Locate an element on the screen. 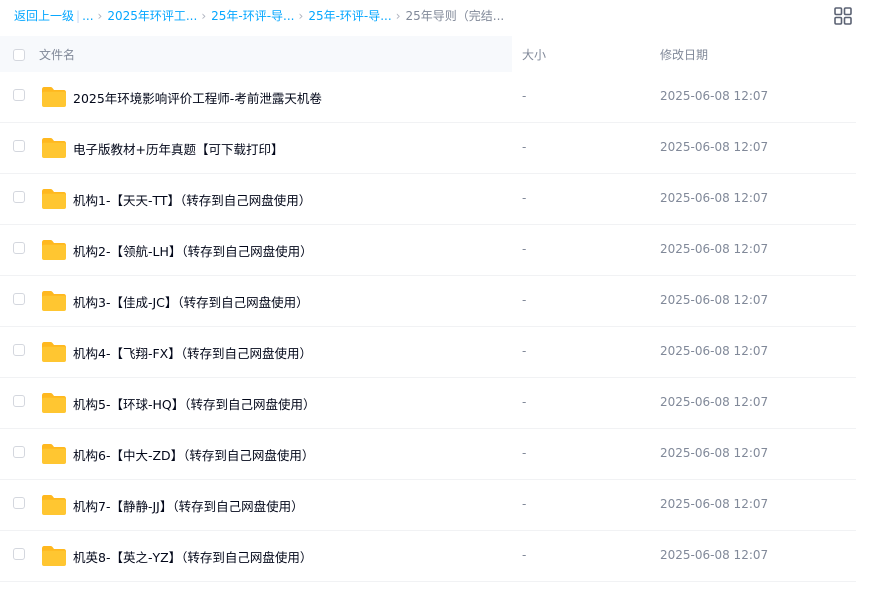 The height and width of the screenshot is (590, 880). file-name: 机构5-【环球-HQ】（转存到自己网盘使用） is located at coordinates (194, 403).